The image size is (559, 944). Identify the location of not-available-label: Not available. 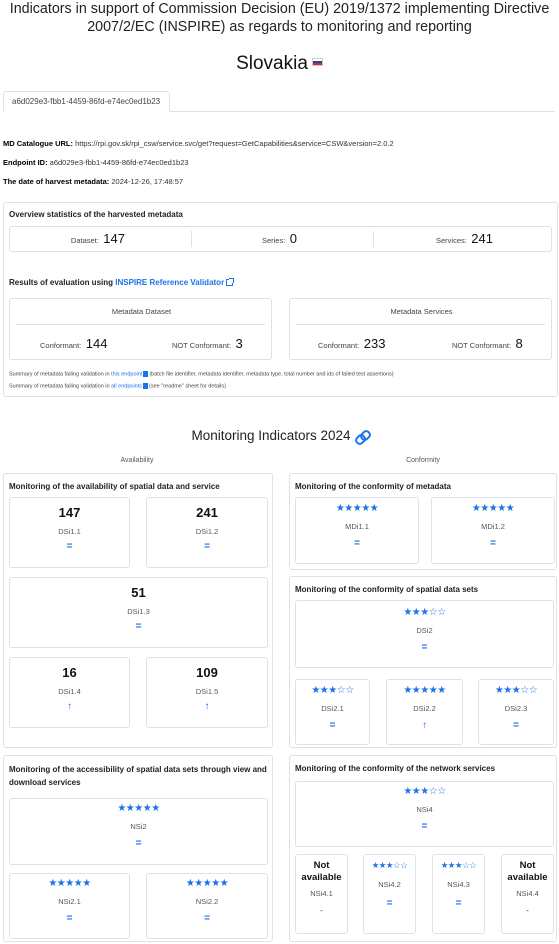
(321, 871).